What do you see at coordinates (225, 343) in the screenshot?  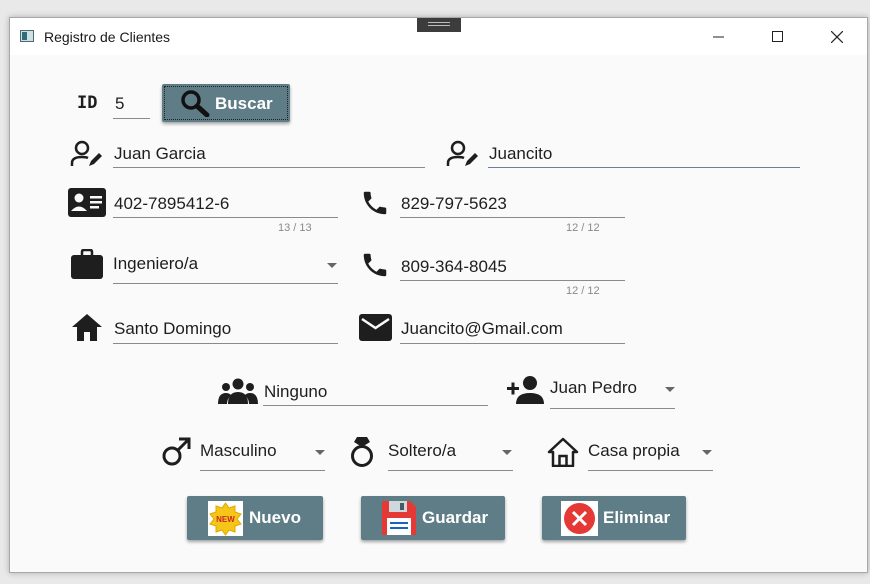 I see `address-underline` at bounding box center [225, 343].